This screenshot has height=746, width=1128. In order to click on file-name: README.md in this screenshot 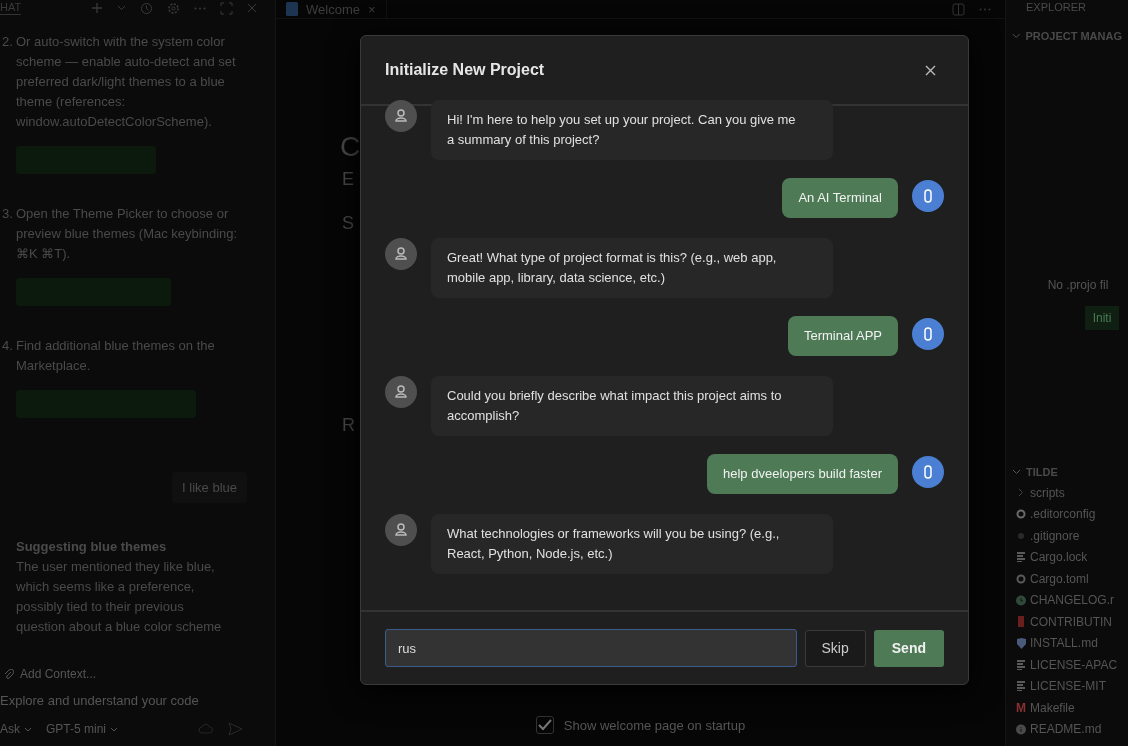, I will do `click(1066, 729)`.